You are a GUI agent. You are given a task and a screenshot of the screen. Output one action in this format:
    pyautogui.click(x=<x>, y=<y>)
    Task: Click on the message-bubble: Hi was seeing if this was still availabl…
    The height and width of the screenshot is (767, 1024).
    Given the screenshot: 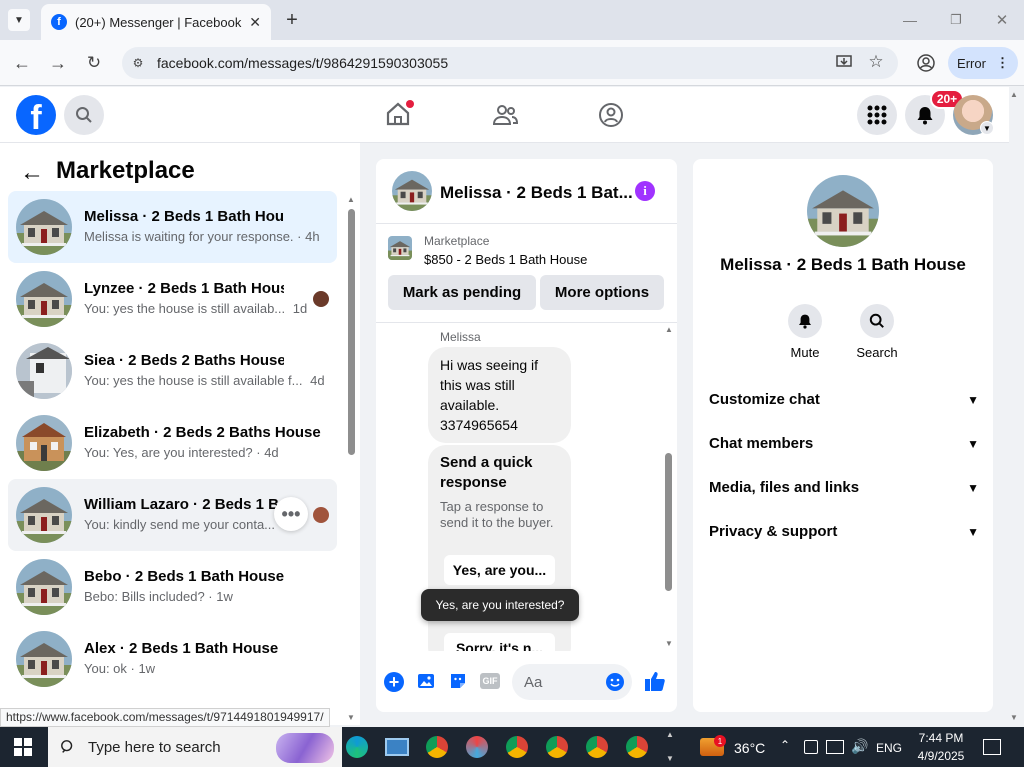 What is the action you would take?
    pyautogui.click(x=499, y=395)
    